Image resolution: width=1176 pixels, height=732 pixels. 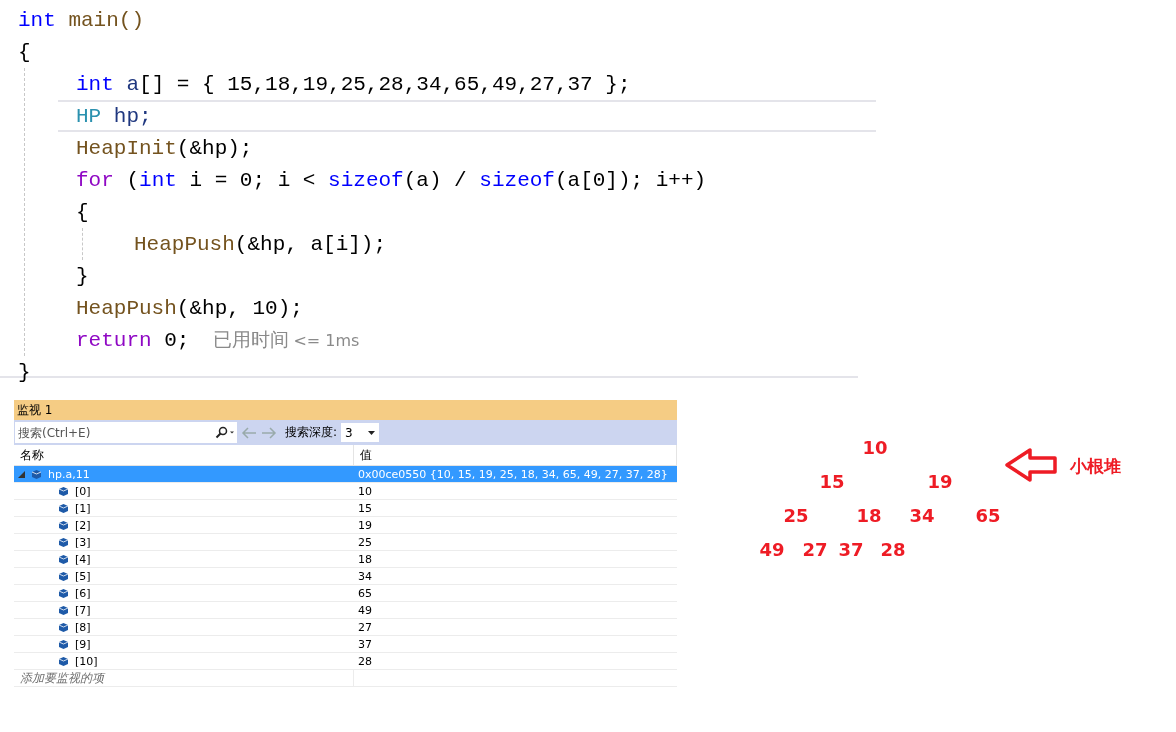 I want to click on watch-value-cell: 0x00ce0550 {10, 15, 19, 25, 18, 34, 65, 49, 27, 37, 28}, so click(x=515, y=474).